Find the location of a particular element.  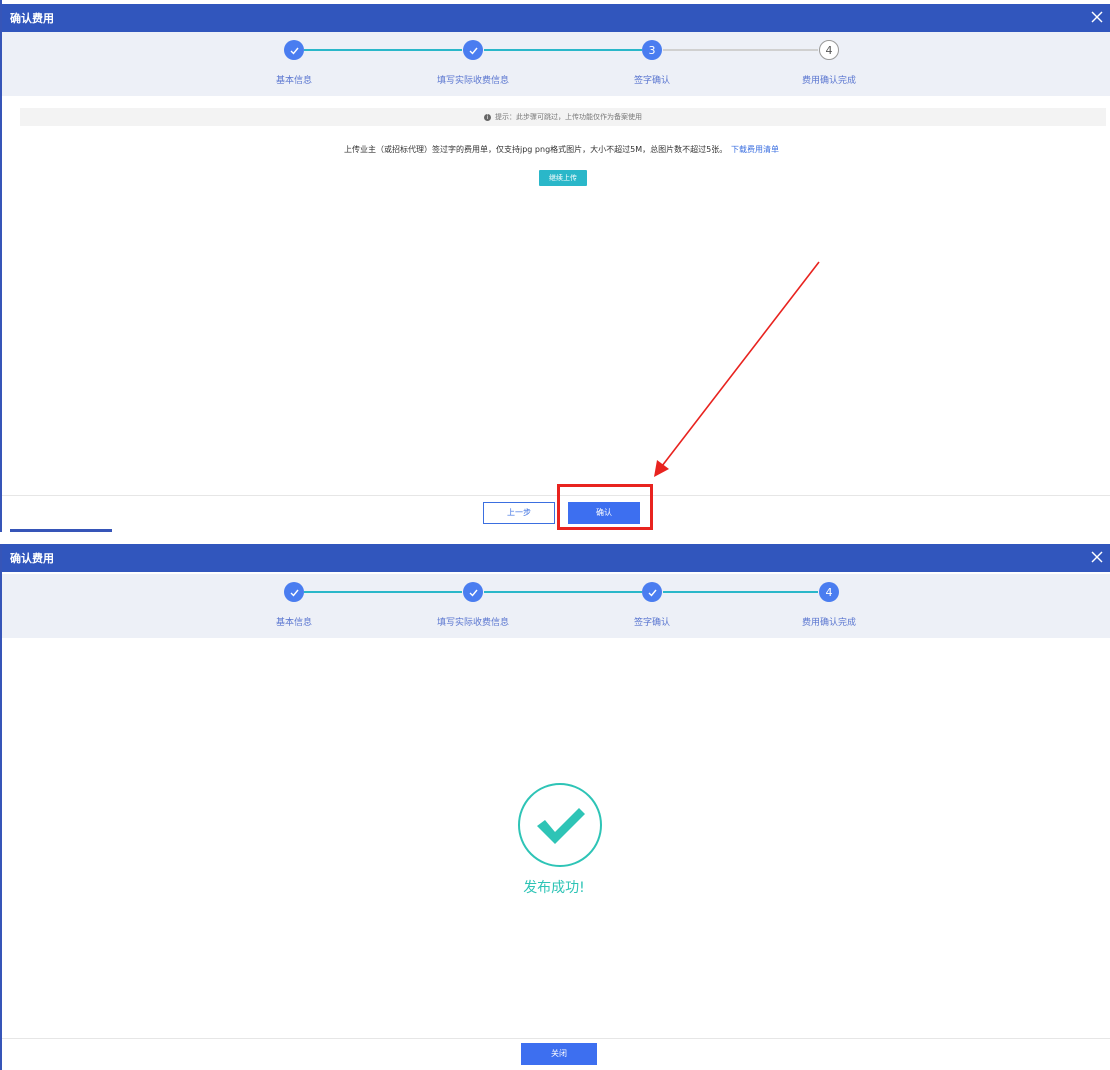

close-button: 关闭 is located at coordinates (559, 1054).